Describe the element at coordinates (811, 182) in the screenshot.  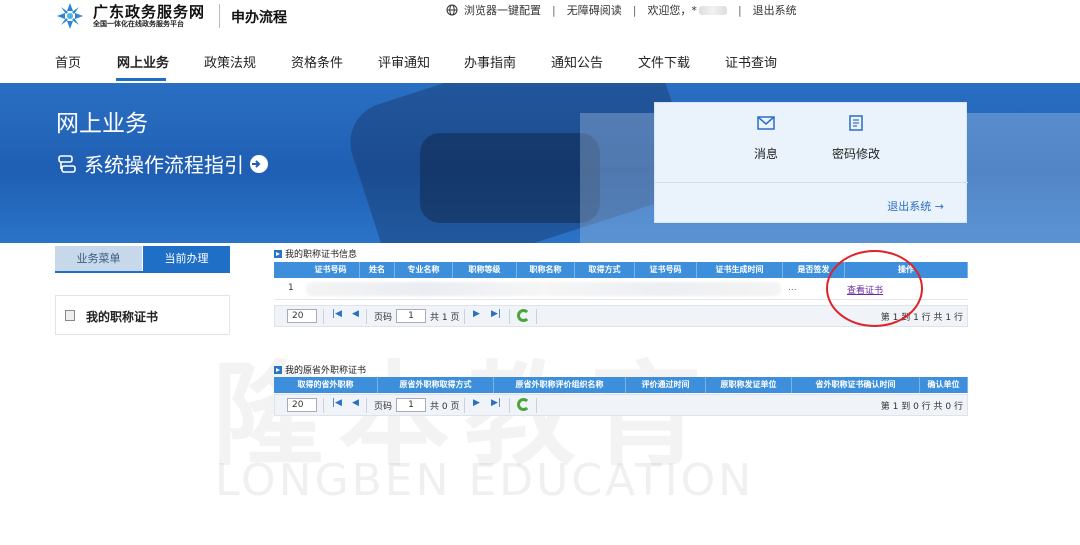
I see `panel-divider` at that location.